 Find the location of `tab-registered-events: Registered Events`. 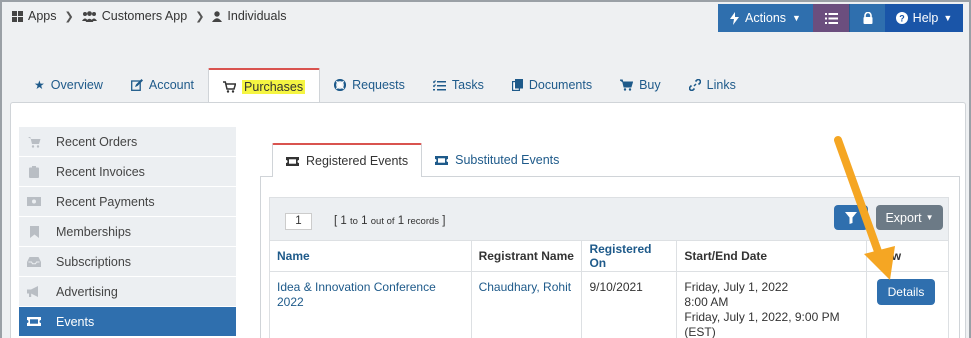

tab-registered-events: Registered Events is located at coordinates (347, 160).